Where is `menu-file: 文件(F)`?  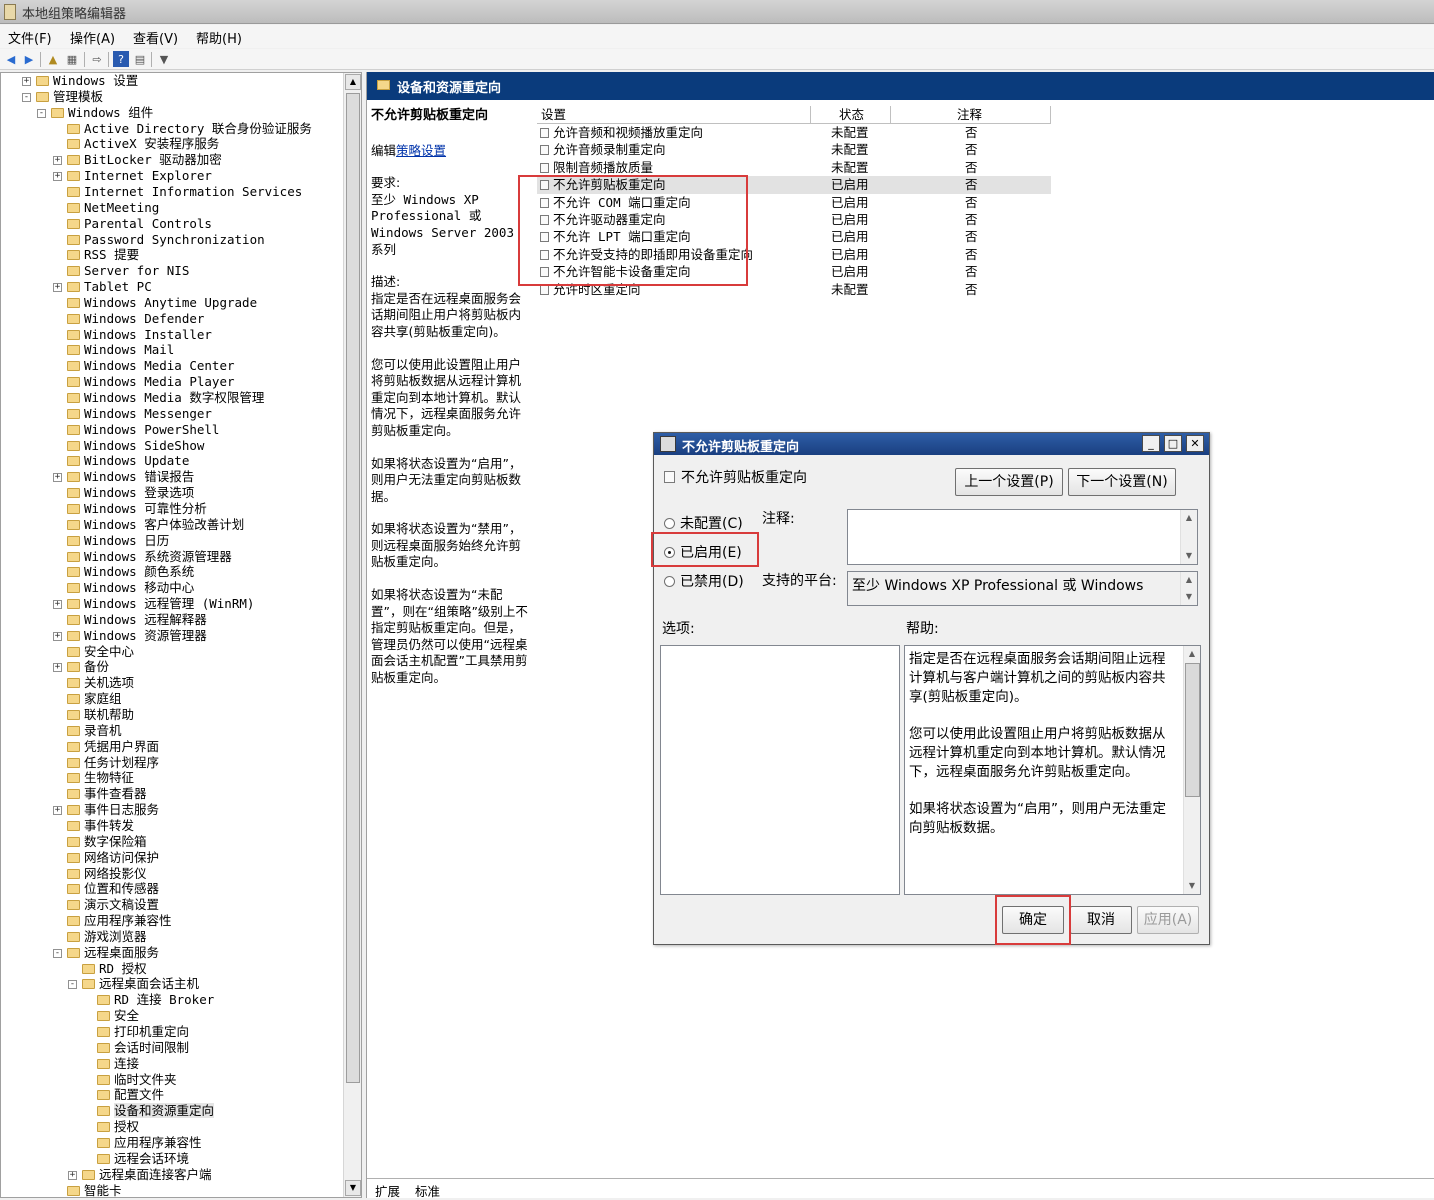
menu-file: 文件(F) is located at coordinates (30, 37).